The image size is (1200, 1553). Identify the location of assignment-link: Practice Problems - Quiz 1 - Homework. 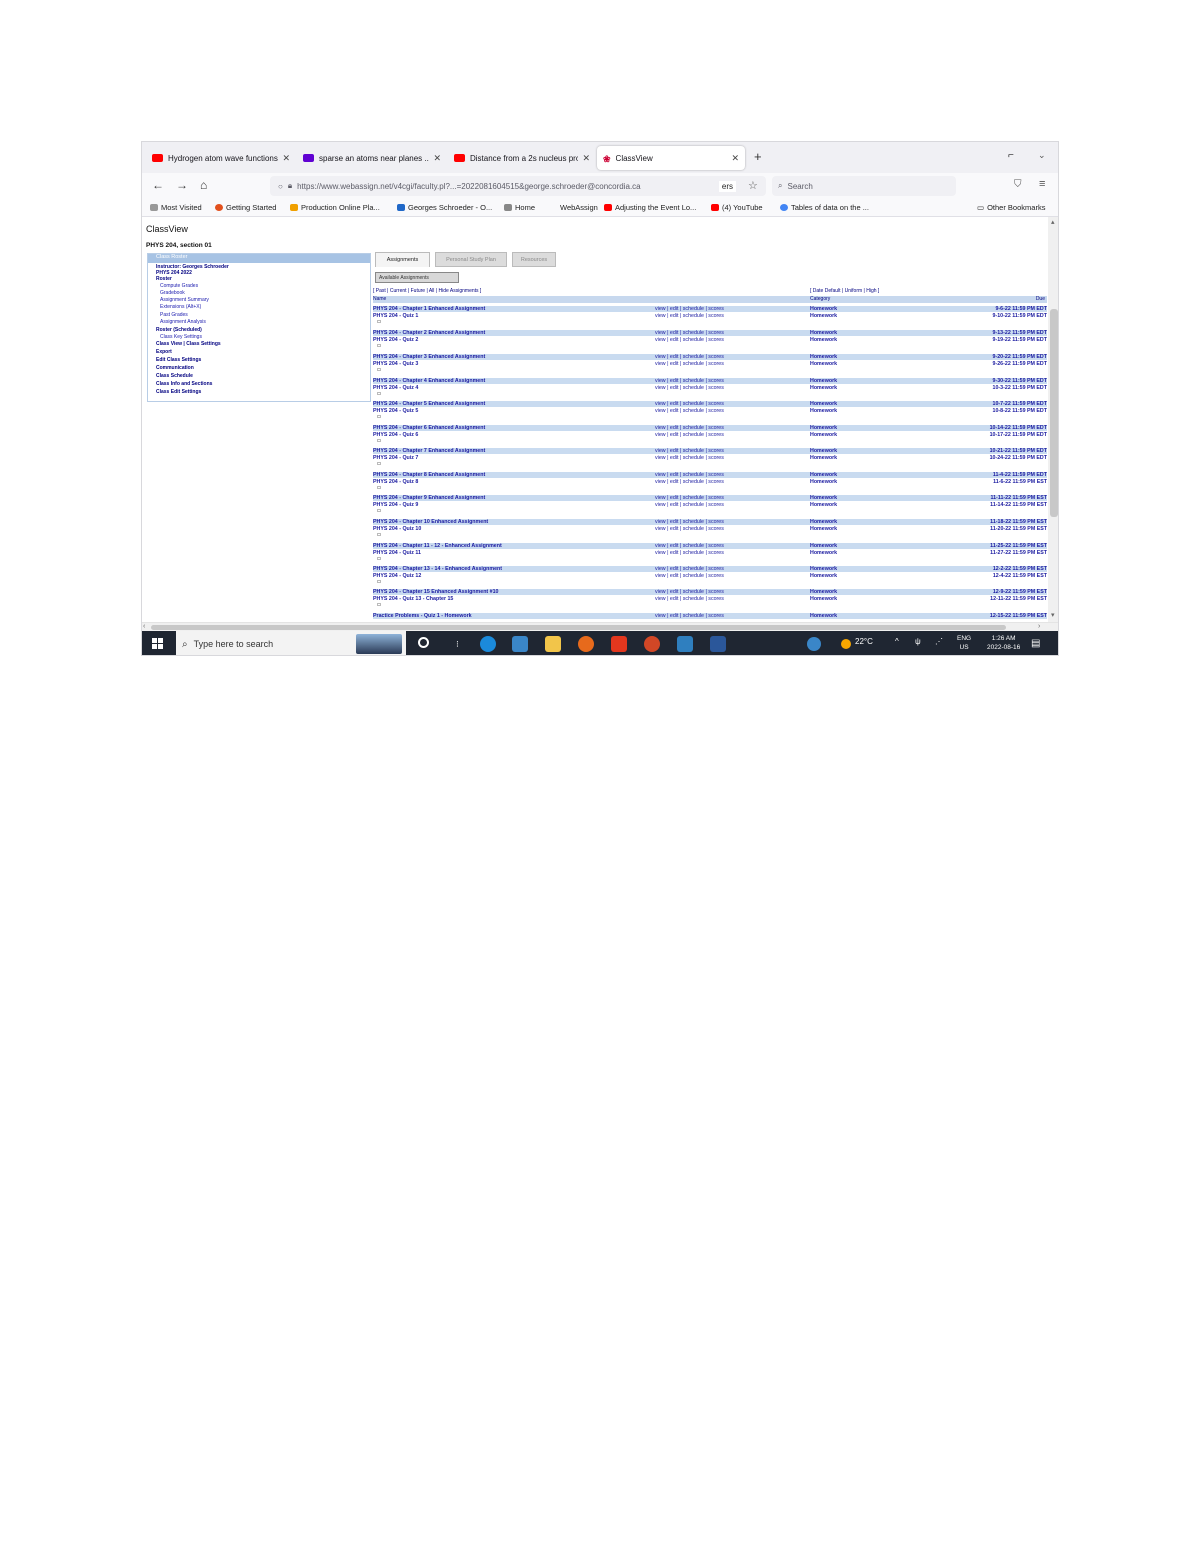
(422, 616).